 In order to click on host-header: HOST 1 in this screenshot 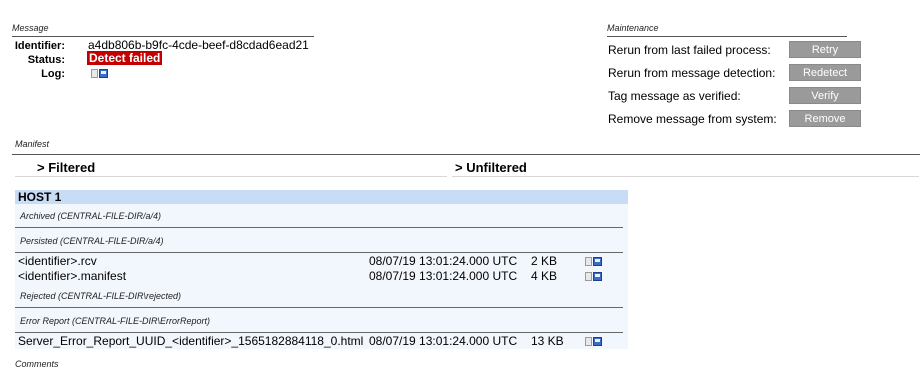, I will do `click(321, 197)`.